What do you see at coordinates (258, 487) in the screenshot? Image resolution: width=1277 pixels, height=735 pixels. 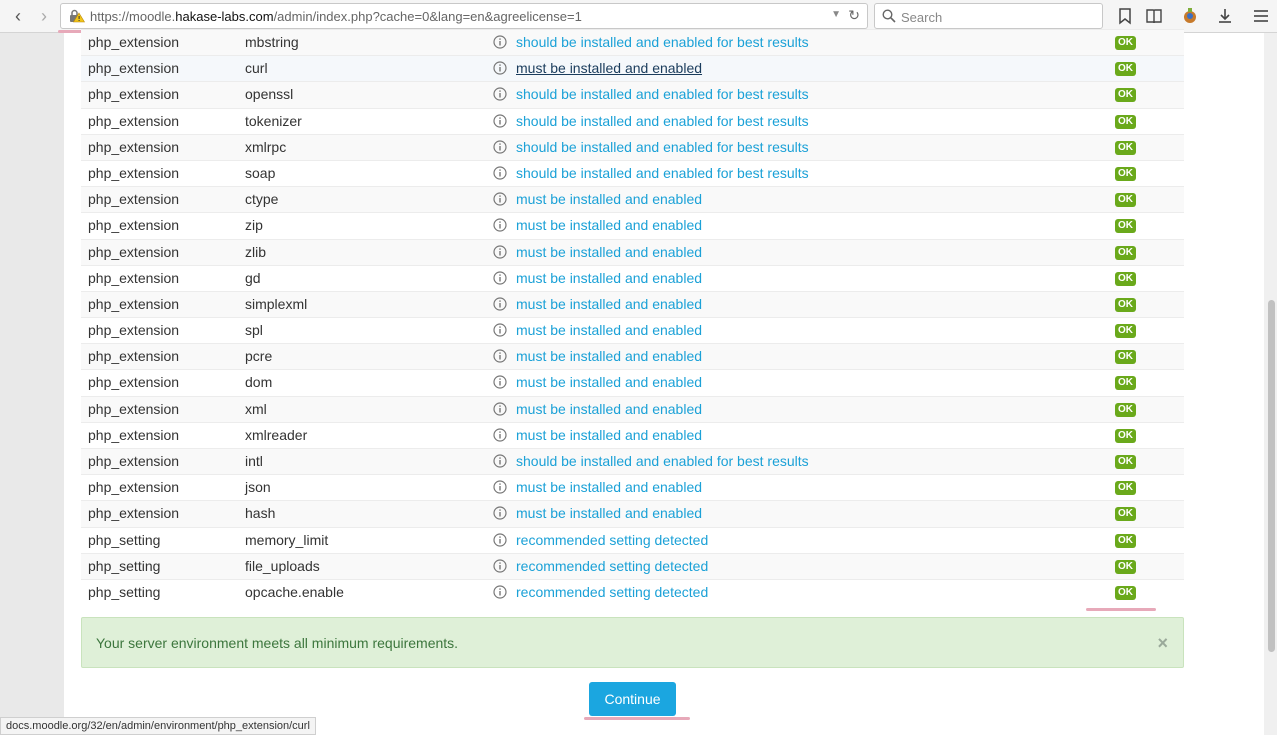 I see `row-name: json` at bounding box center [258, 487].